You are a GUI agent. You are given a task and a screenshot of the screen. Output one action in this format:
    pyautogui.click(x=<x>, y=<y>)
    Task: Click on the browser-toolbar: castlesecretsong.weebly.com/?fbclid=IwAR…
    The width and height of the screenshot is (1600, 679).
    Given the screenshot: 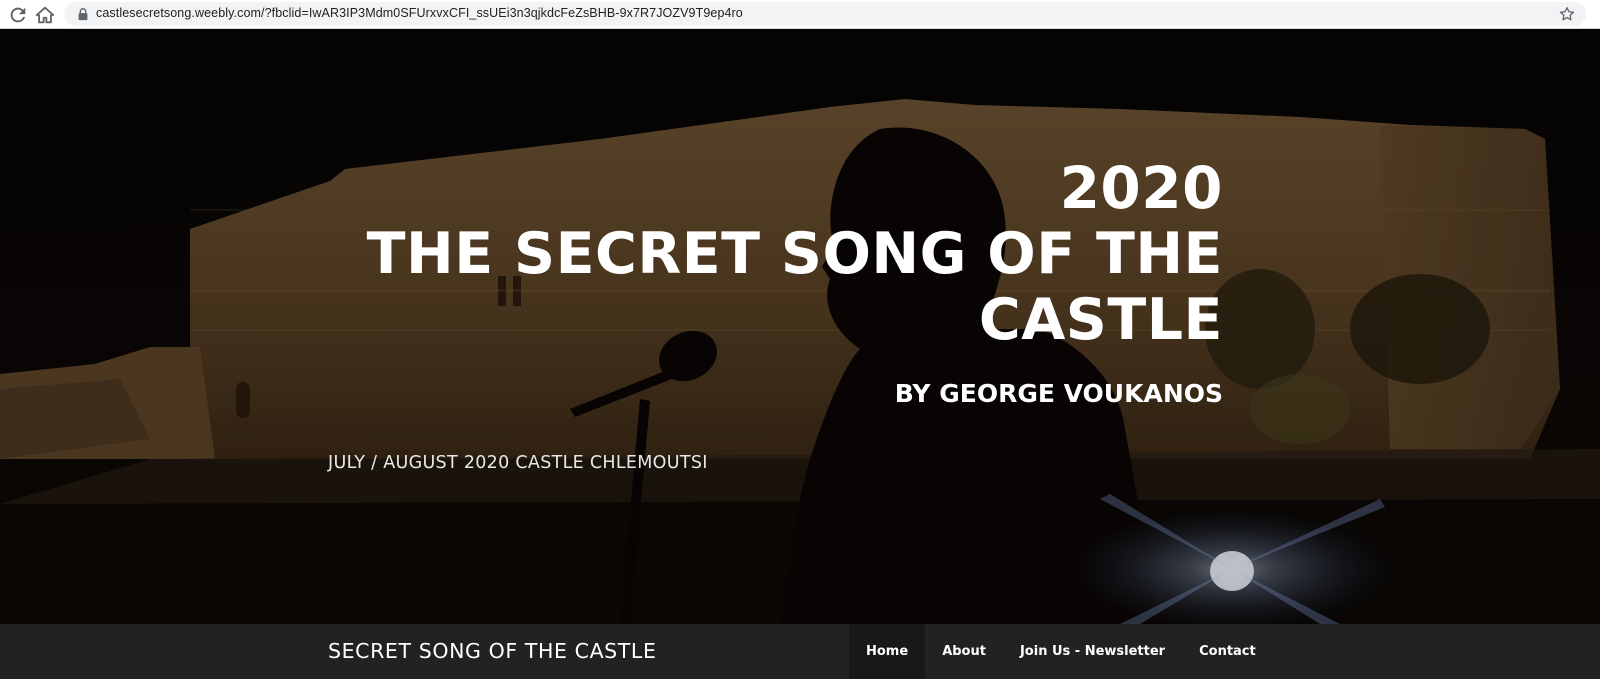 What is the action you would take?
    pyautogui.click(x=800, y=14)
    